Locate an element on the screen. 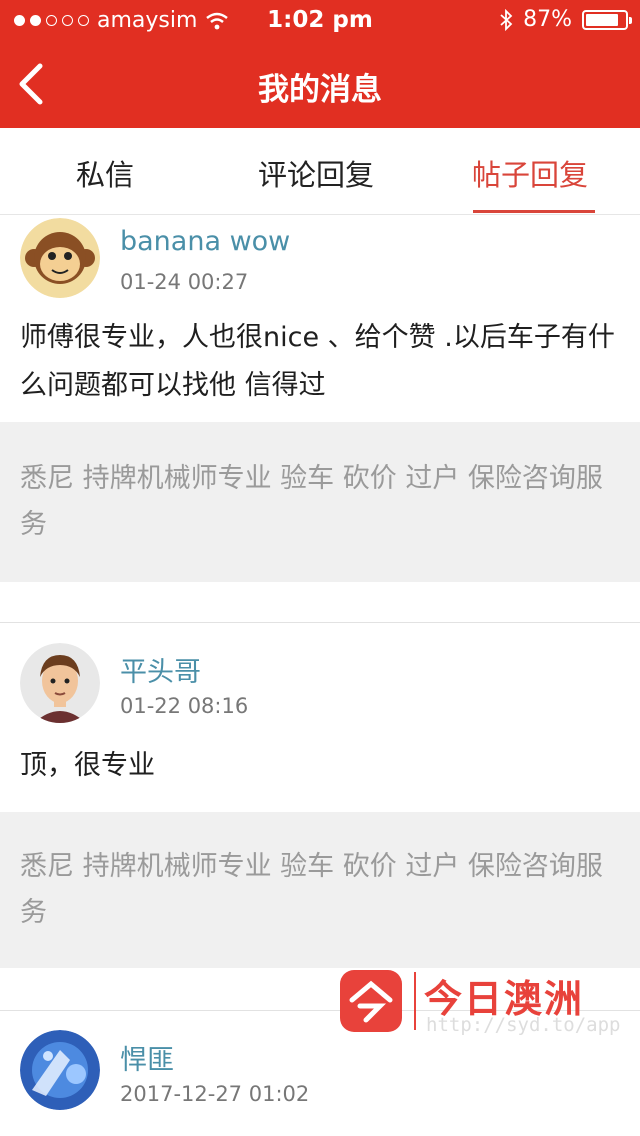 The height and width of the screenshot is (1136, 640). reply-text: 顶，很专业 is located at coordinates (87, 765).